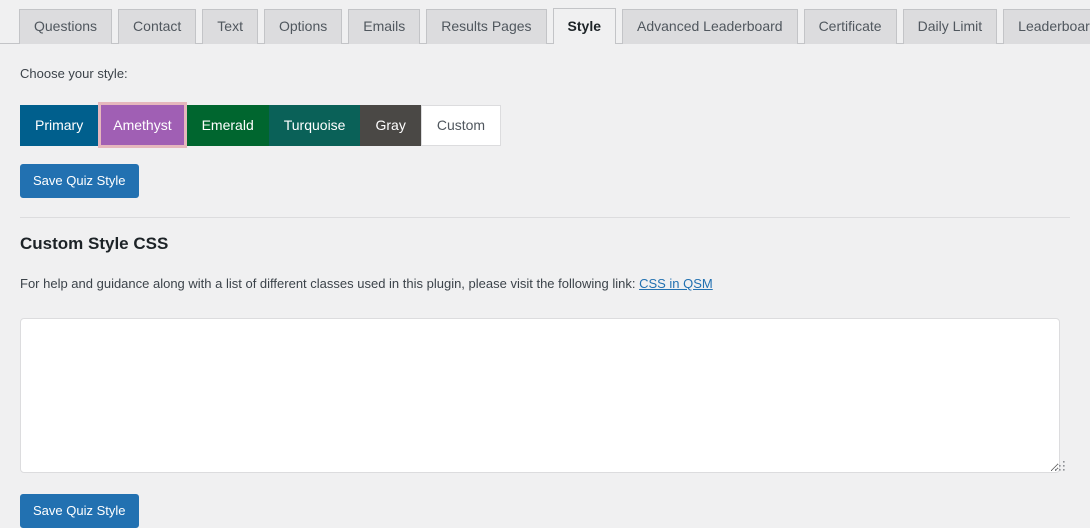 This screenshot has width=1090, height=528. I want to click on style-option-gray: Gray, so click(390, 125).